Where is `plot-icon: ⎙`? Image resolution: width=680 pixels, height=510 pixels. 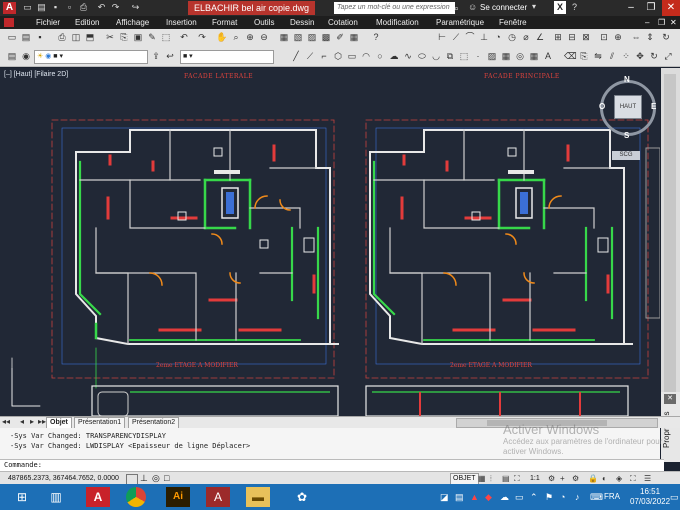 plot-icon: ⎙ is located at coordinates (62, 37).